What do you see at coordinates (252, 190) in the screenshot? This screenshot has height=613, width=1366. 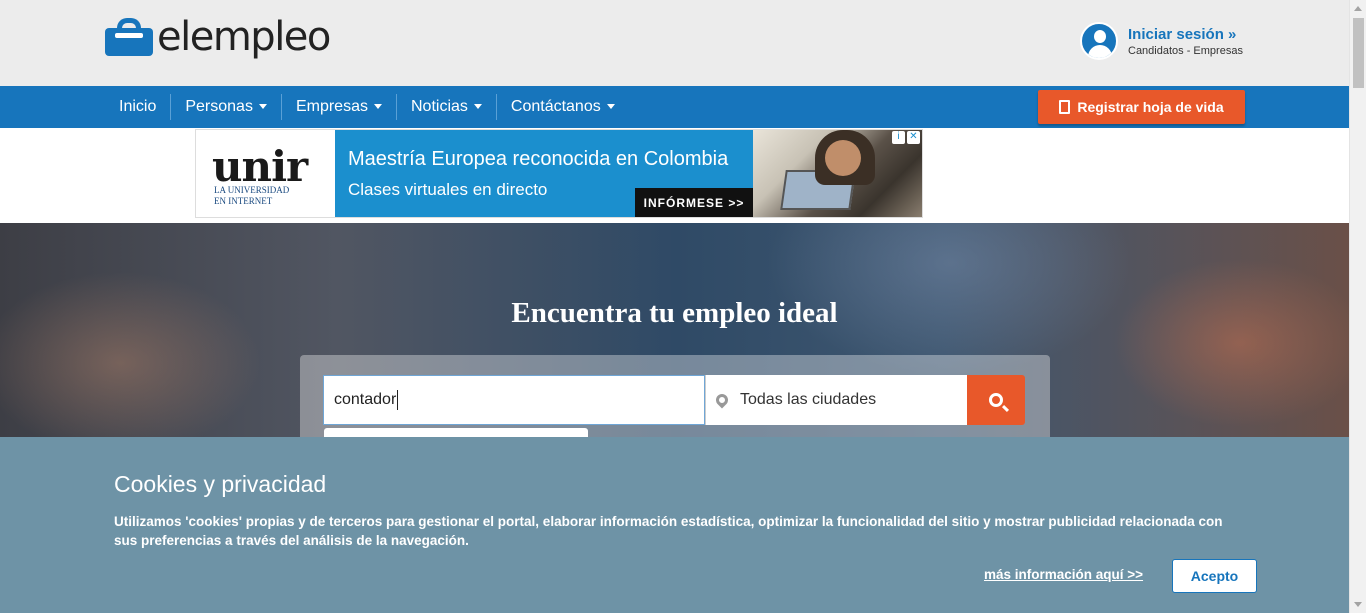 I see `ad-tagline-1: LA UNIVERSIDAD` at bounding box center [252, 190].